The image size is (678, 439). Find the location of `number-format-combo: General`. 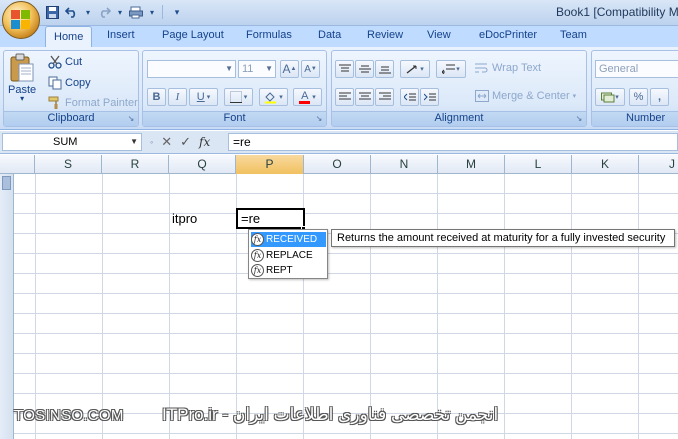

number-format-combo: General is located at coordinates (636, 69).